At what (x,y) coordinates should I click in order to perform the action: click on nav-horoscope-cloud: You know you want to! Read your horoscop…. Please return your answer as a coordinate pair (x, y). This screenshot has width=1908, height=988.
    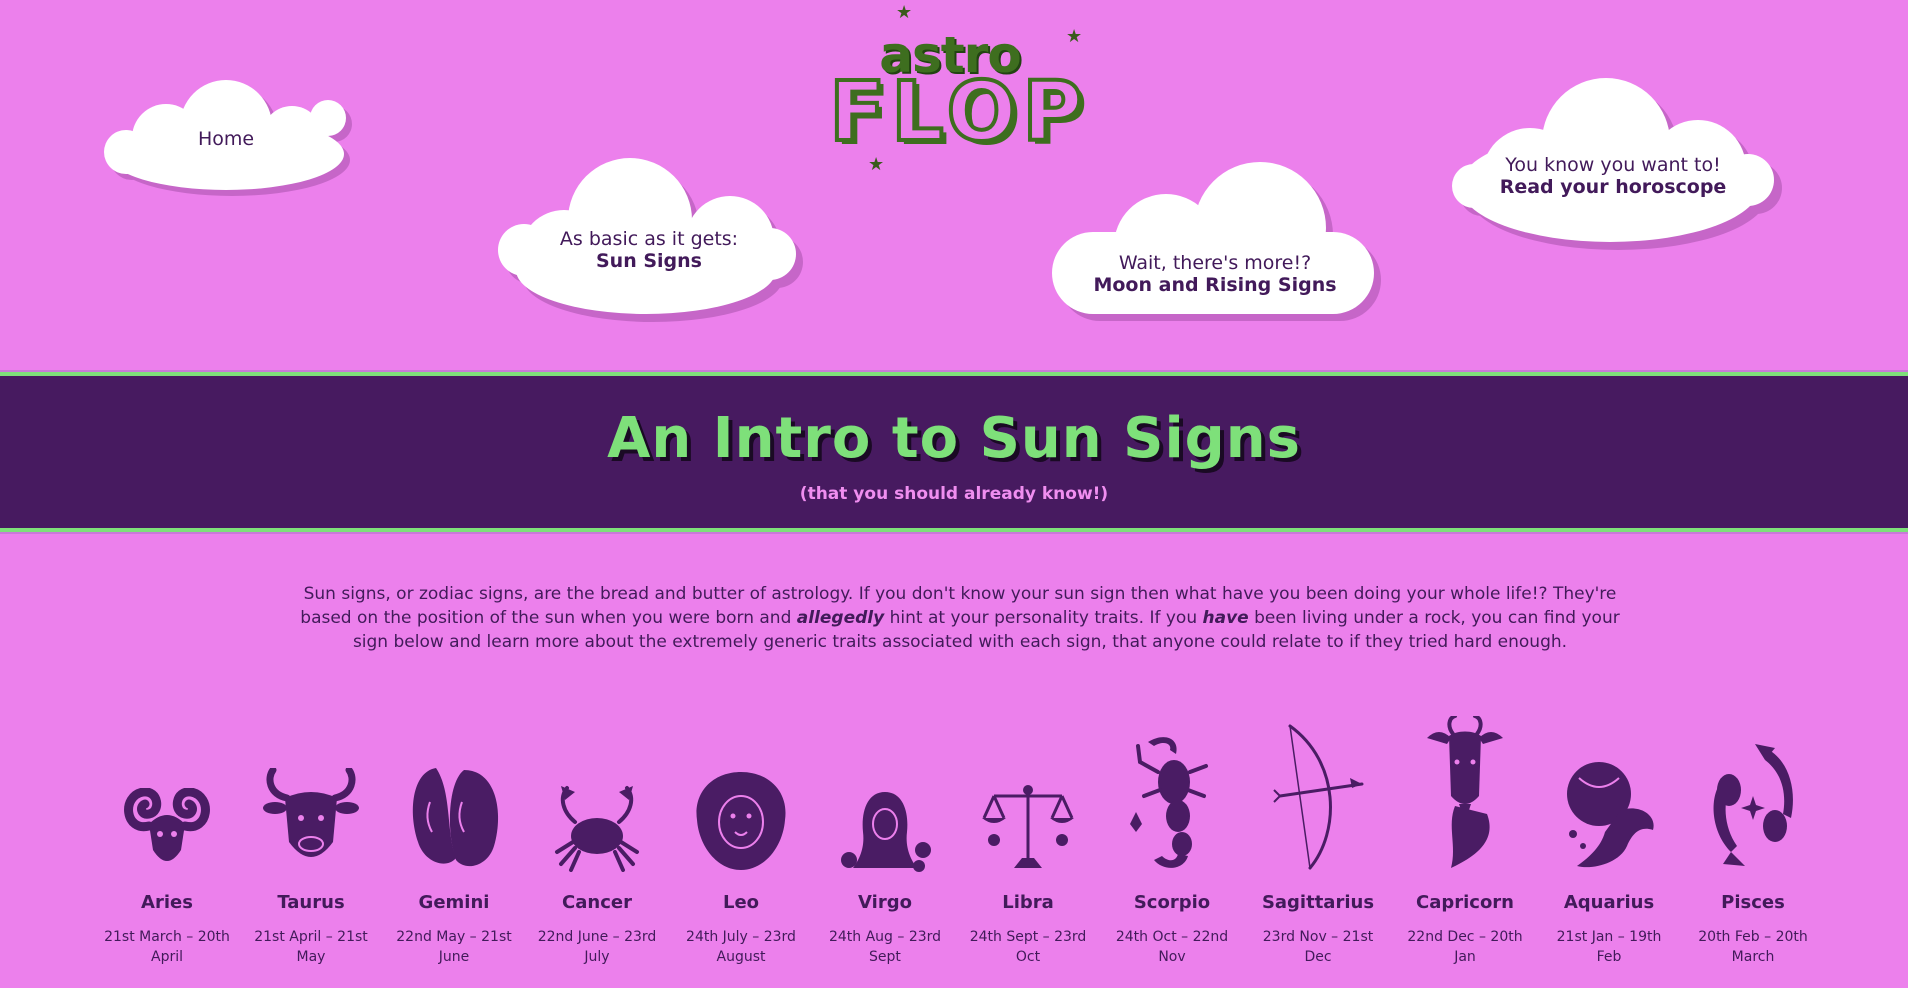
    Looking at the image, I should click on (1615, 174).